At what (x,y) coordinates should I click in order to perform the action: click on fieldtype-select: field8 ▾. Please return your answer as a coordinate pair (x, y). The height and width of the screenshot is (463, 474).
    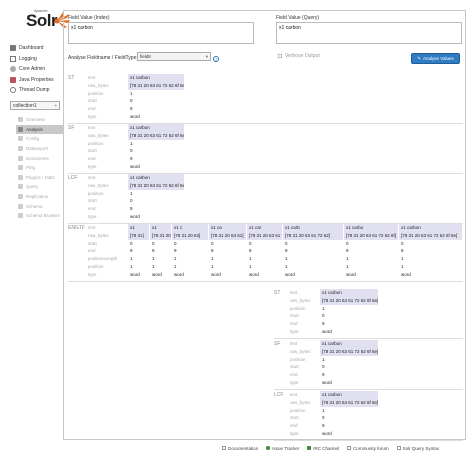
    Looking at the image, I should click on (174, 56).